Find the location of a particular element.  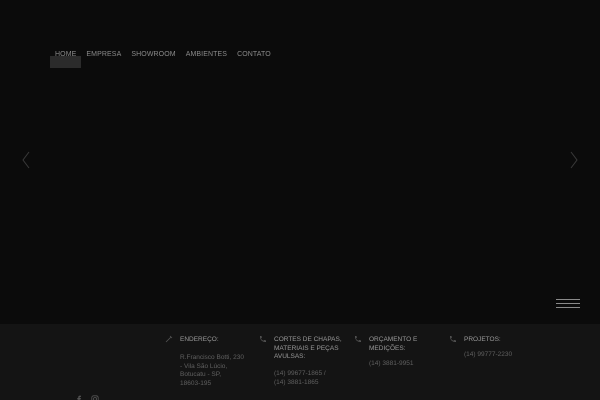

projetos-label: PROJETOS: is located at coordinates (482, 339).